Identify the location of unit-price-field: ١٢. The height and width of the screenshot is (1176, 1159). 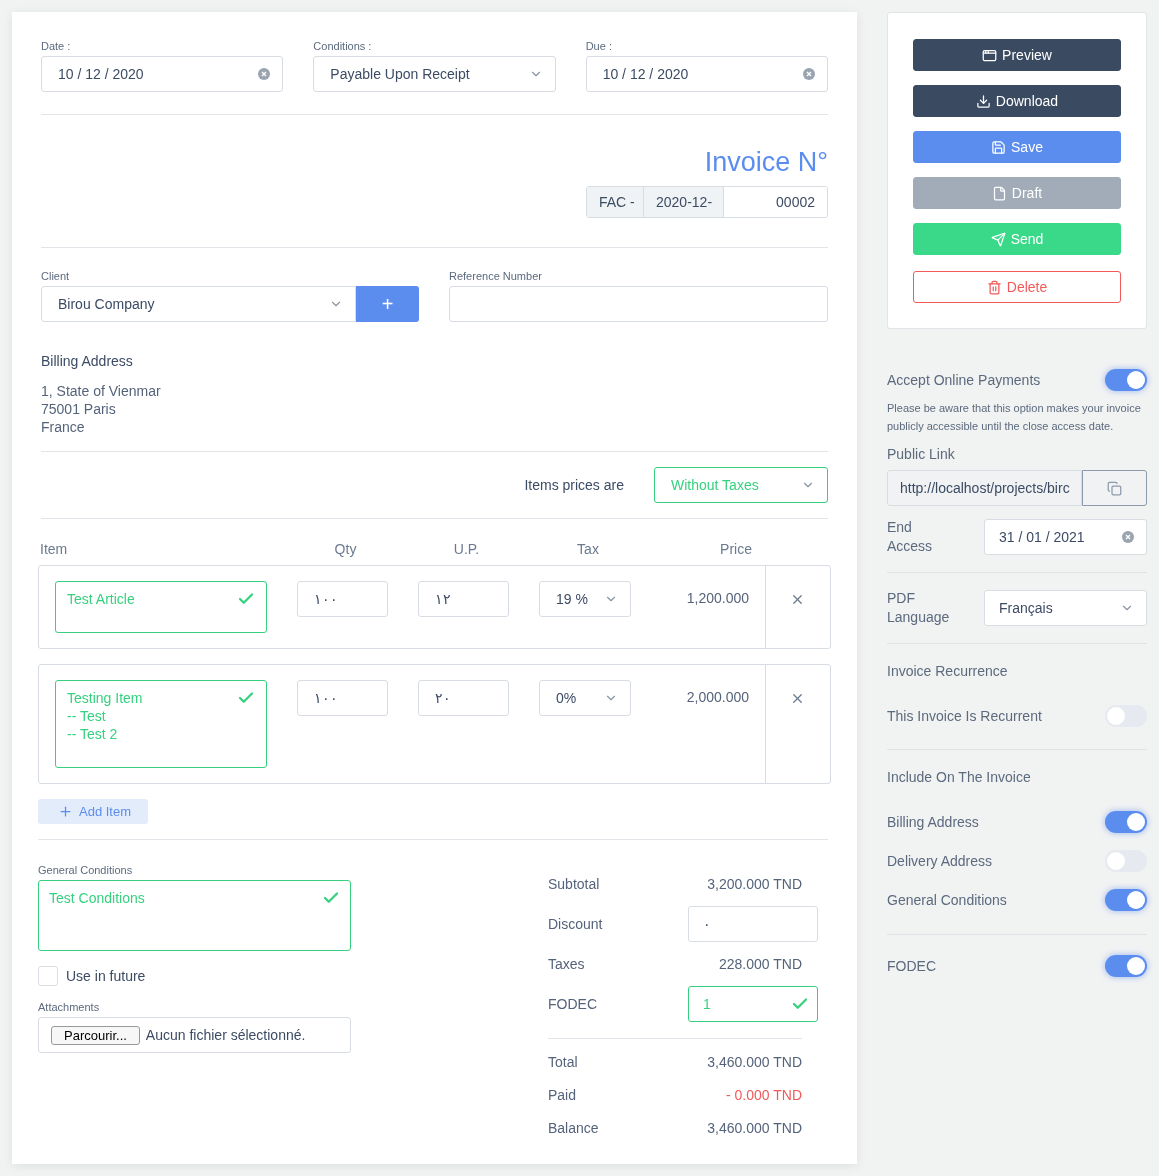
(463, 599).